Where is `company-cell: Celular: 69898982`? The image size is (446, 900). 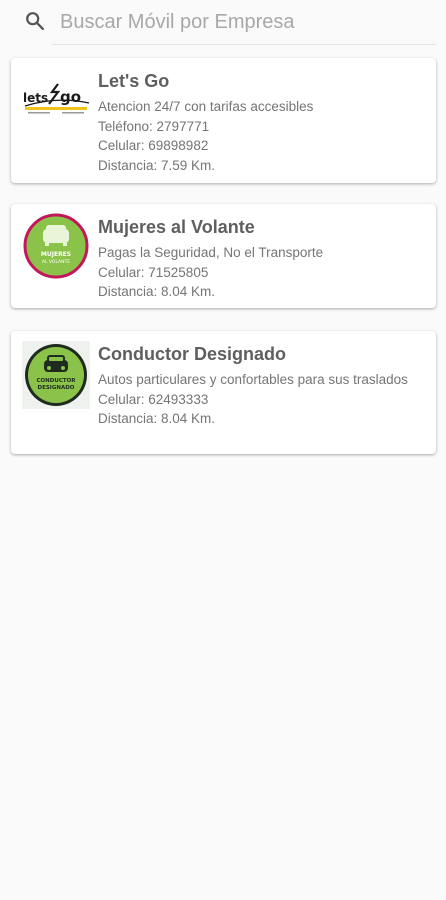
company-cell: Celular: 69898982 is located at coordinates (153, 145).